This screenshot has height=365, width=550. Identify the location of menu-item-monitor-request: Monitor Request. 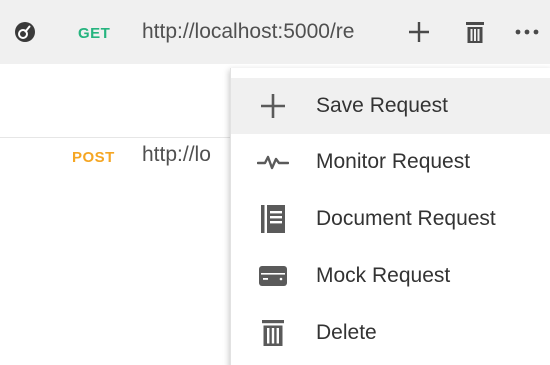
(390, 162).